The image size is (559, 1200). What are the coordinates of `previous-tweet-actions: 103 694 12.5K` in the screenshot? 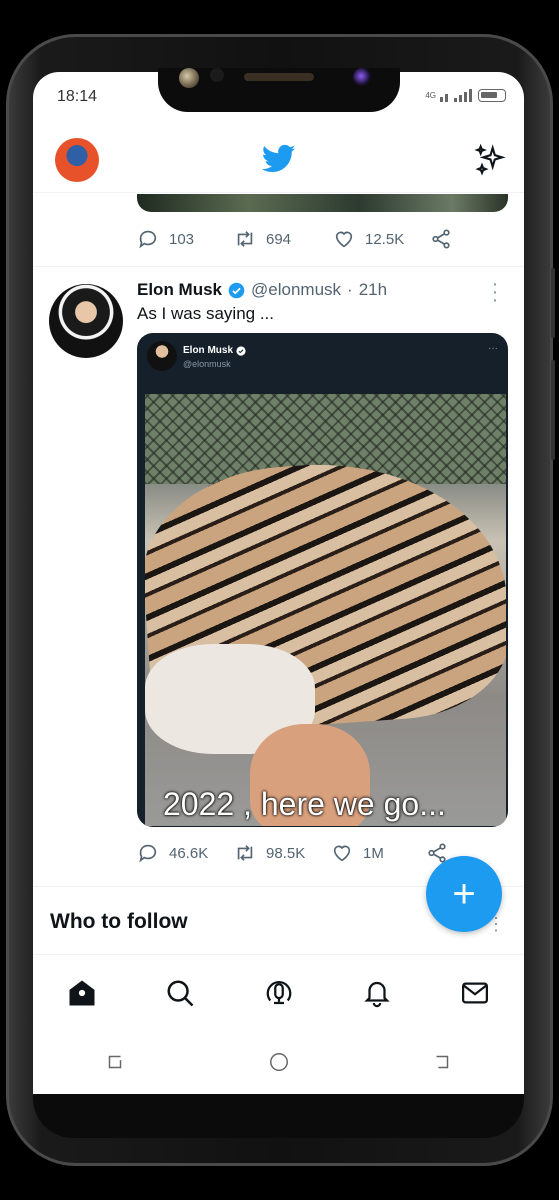 It's located at (294, 239).